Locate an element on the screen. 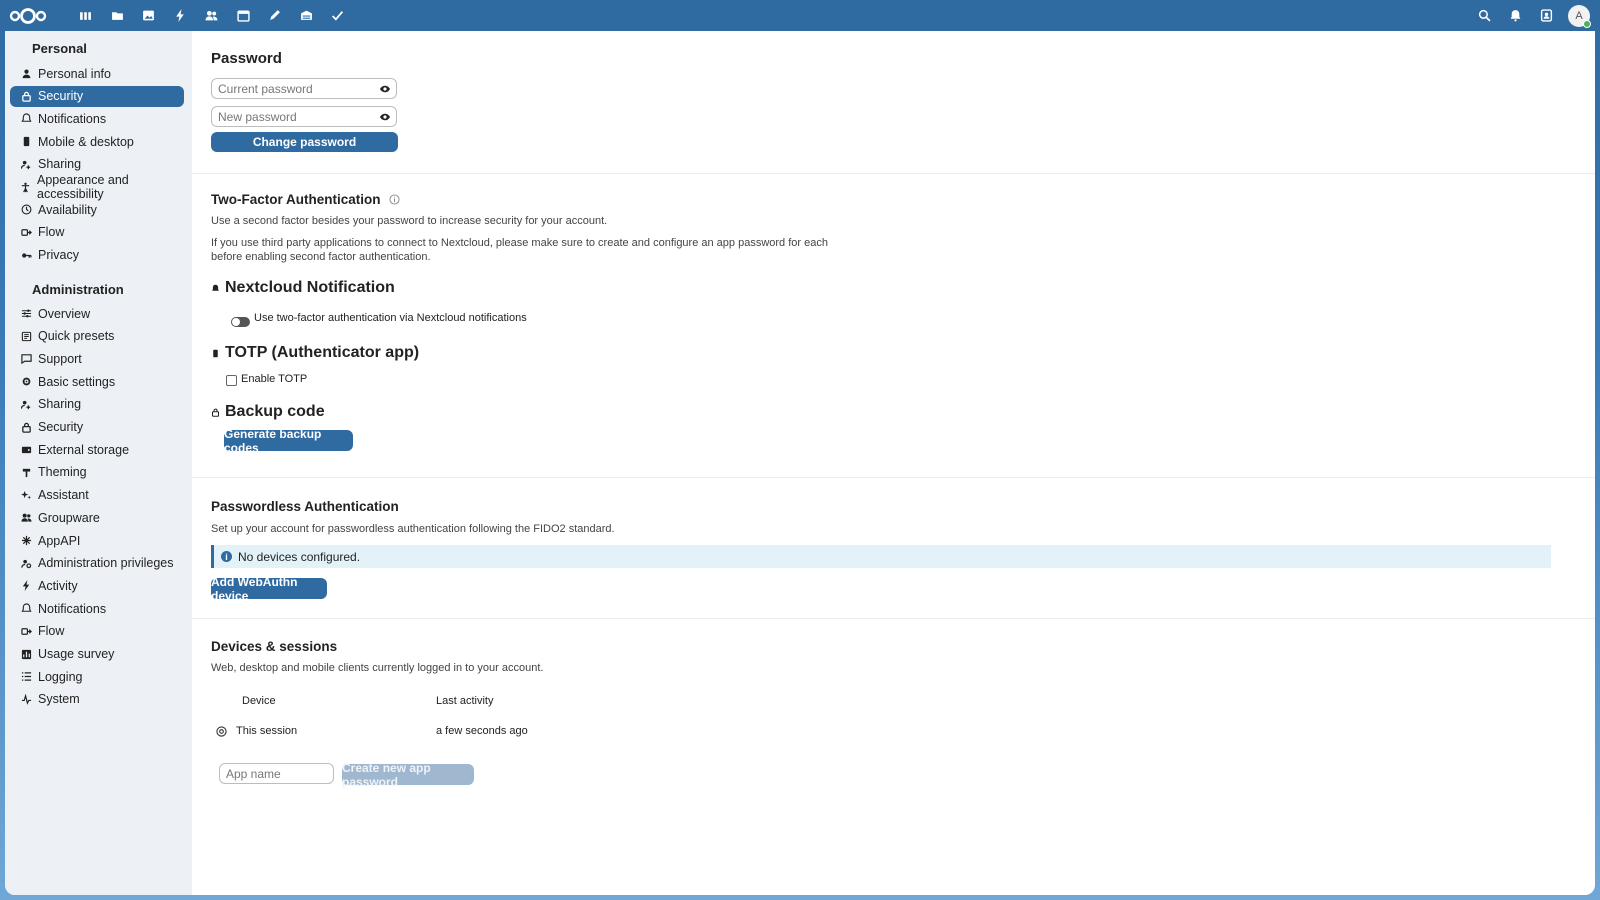 The height and width of the screenshot is (900, 1600). chat-icon is located at coordinates (26, 359).